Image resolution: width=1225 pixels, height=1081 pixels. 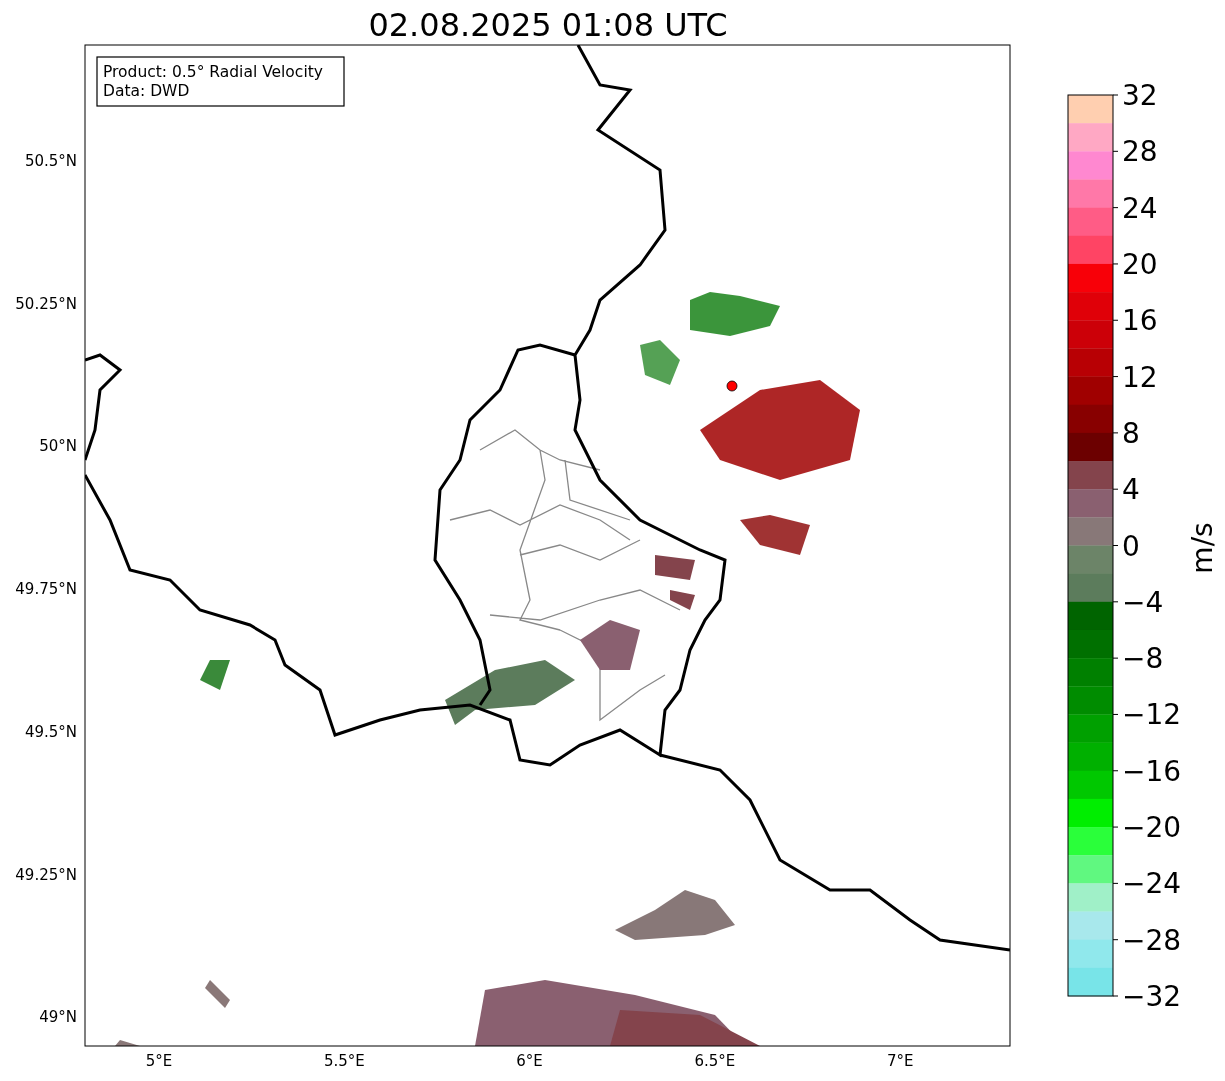 What do you see at coordinates (1140, 208) in the screenshot?
I see `colorbar-tick-label: 24` at bounding box center [1140, 208].